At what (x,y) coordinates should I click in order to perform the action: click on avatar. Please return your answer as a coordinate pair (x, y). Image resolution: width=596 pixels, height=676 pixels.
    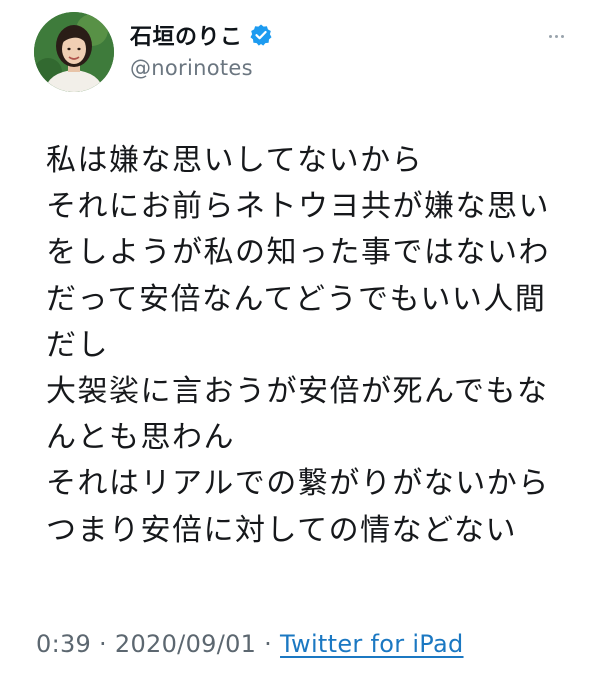
    Looking at the image, I should click on (74, 52).